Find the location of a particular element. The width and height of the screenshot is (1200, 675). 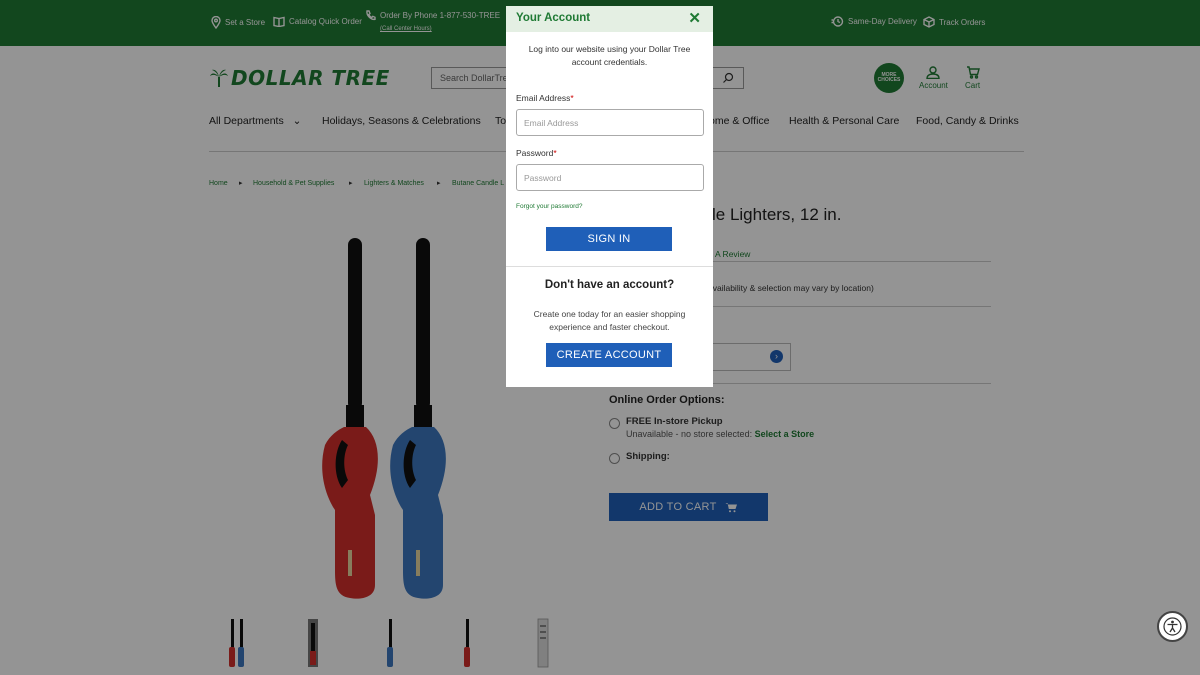

forgot-password-link: Forgot your password? is located at coordinates (549, 206).